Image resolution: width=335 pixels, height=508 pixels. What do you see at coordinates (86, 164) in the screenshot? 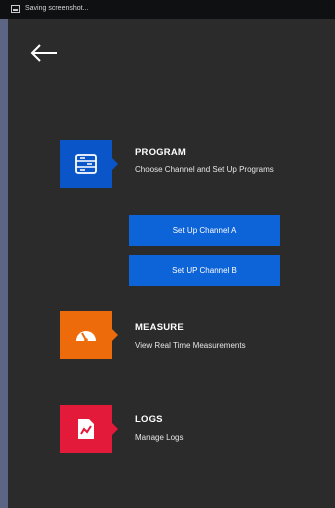
I see `program-list-icon` at bounding box center [86, 164].